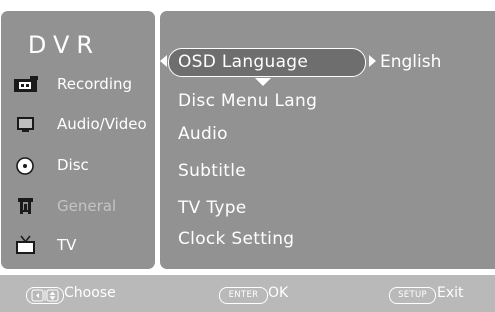 The height and width of the screenshot is (312, 495). Describe the element at coordinates (243, 295) in the screenshot. I see `enter-key-icon: ENTER` at that location.